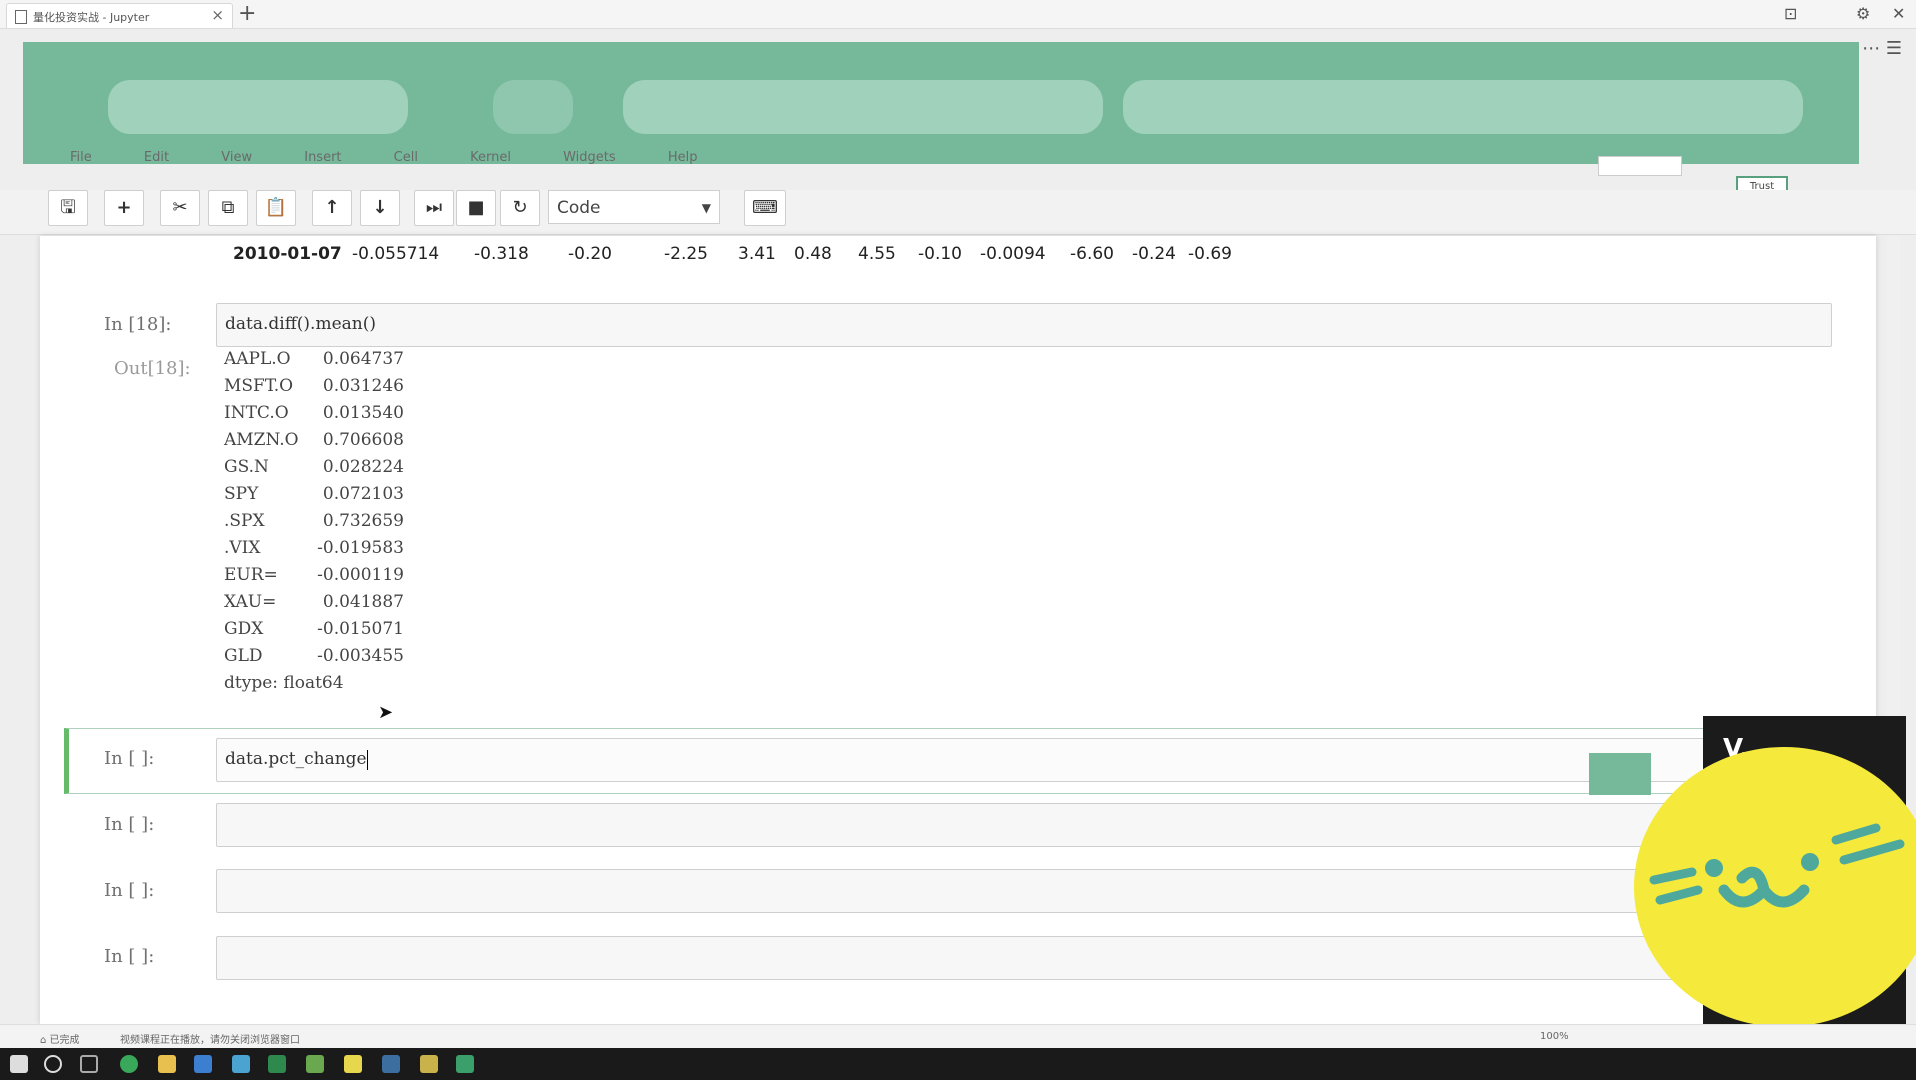  What do you see at coordinates (1210, 254) in the screenshot?
I see `table-cell: -0.69` at bounding box center [1210, 254].